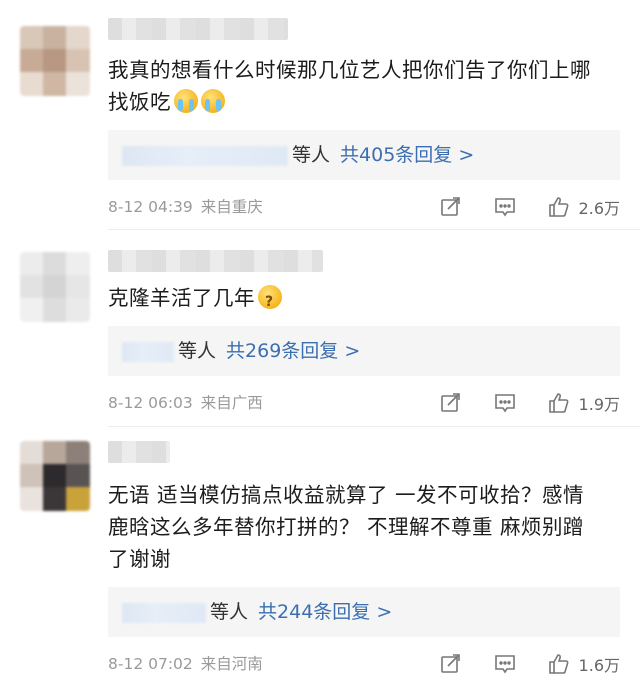  What do you see at coordinates (293, 351) in the screenshot?
I see `reply-count-link: 共269条回复 >` at bounding box center [293, 351].